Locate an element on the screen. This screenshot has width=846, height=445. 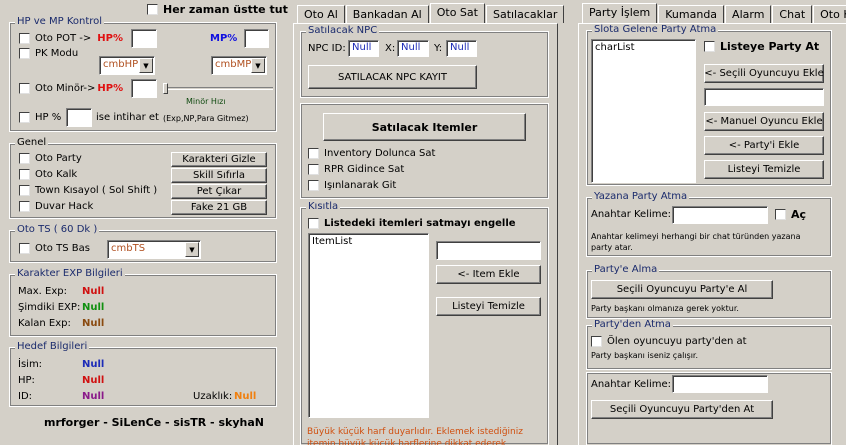
kisitla-temizle-button: Listeyi Temizle is located at coordinates (488, 306).